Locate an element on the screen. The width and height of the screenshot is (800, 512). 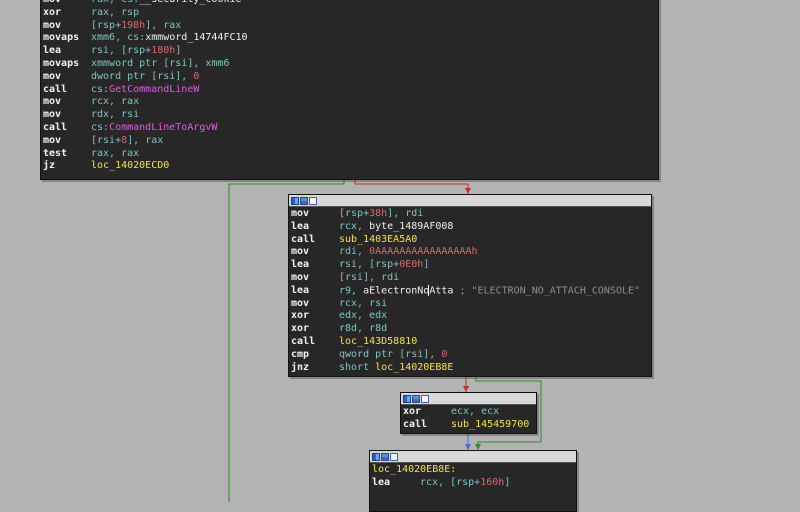
asm-line: movaps xmm6, cs:xmmword_14744FC10 is located at coordinates (349, 38).